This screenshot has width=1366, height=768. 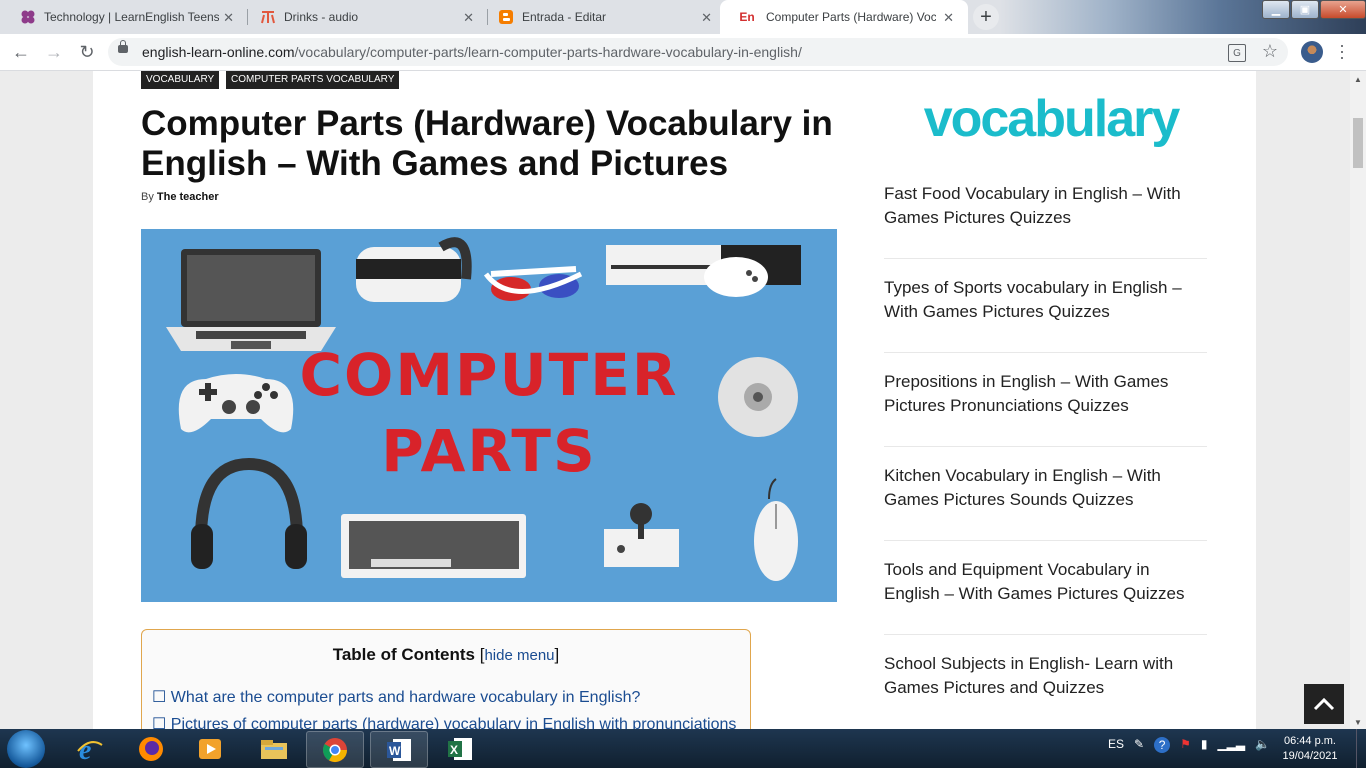 I want to click on window-controls: ▁ ▣ ✕, so click(x=1314, y=9).